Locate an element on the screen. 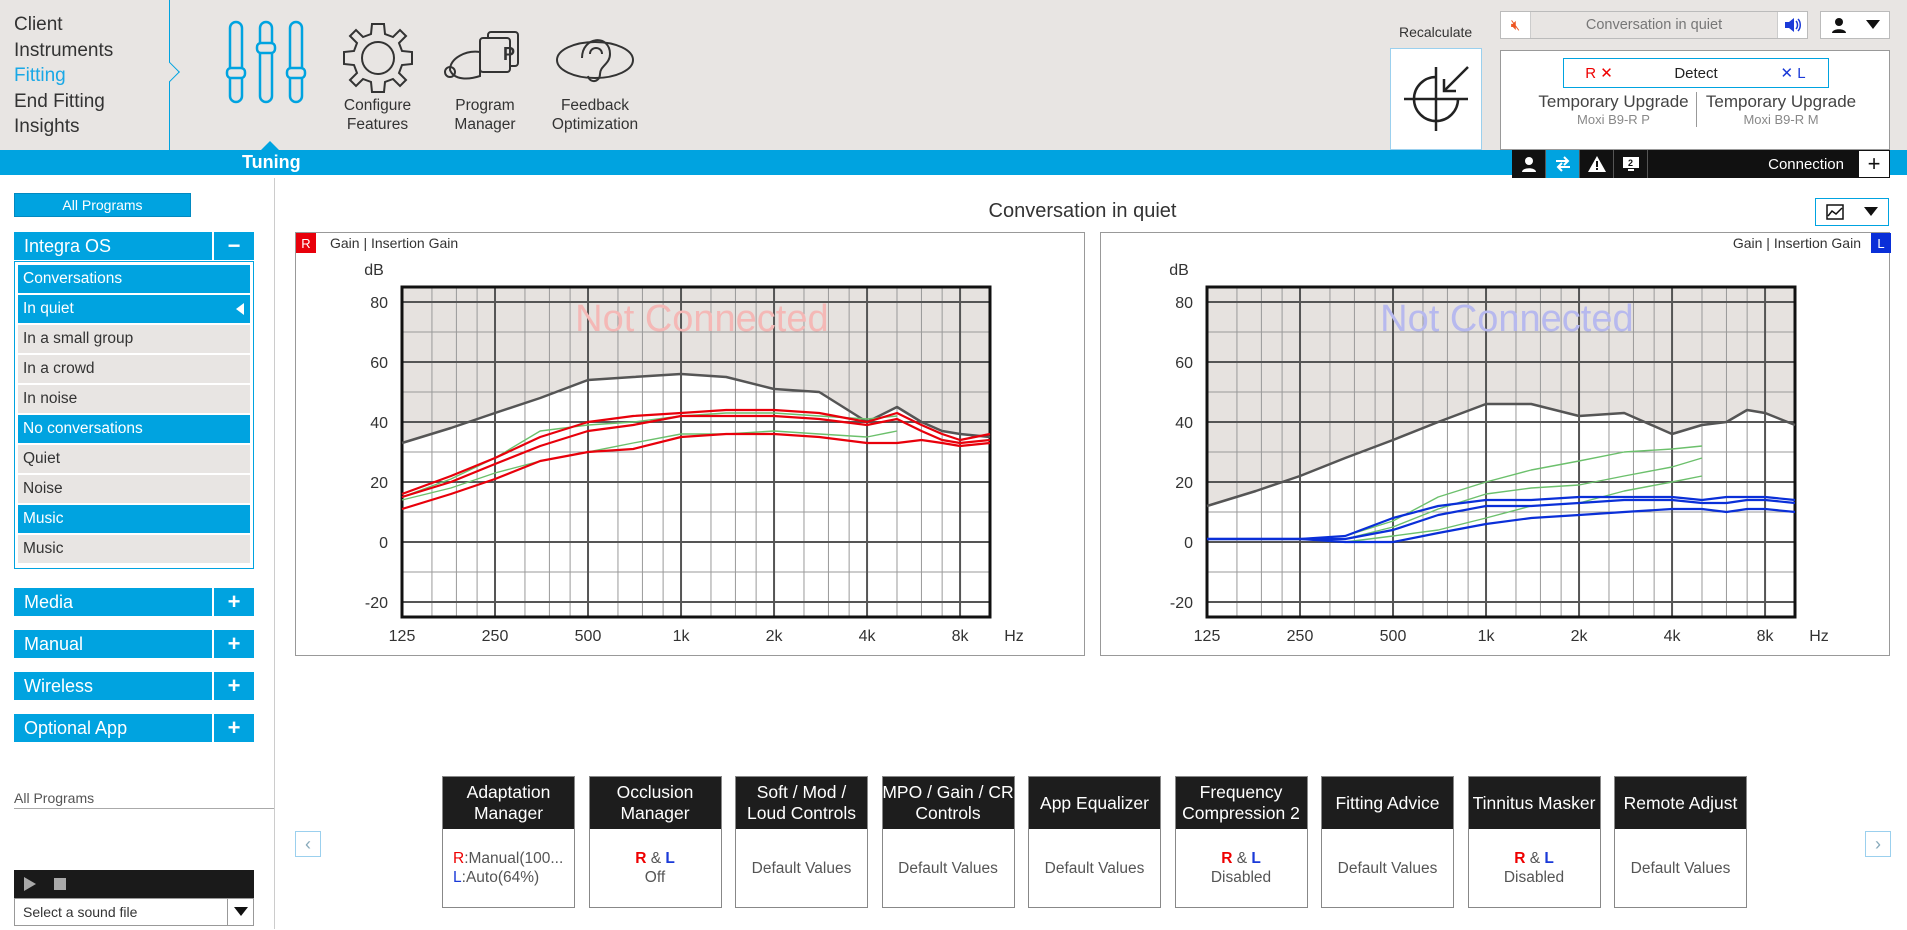  nav-item-insights: Insights is located at coordinates (91, 127).